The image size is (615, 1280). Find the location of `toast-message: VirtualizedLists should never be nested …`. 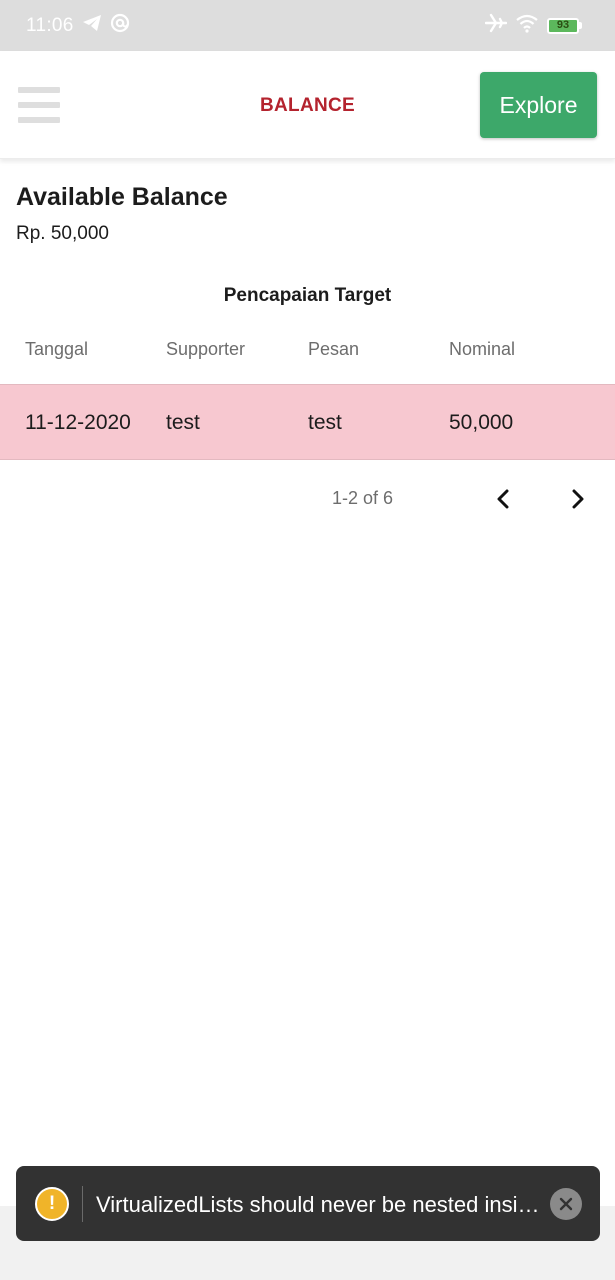

toast-message: VirtualizedLists should never be nested … is located at coordinates (318, 1204).